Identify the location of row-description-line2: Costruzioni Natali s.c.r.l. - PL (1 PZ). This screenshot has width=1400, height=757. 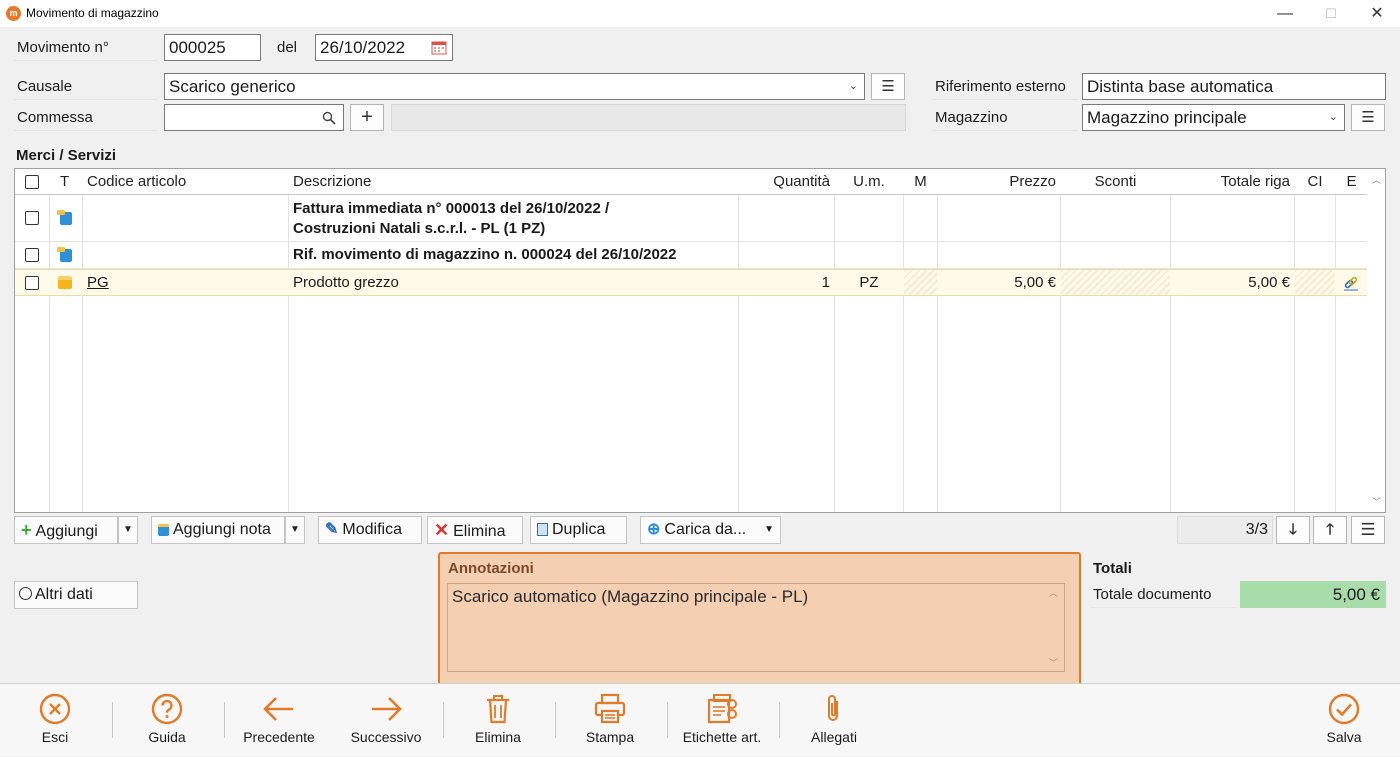
(419, 228).